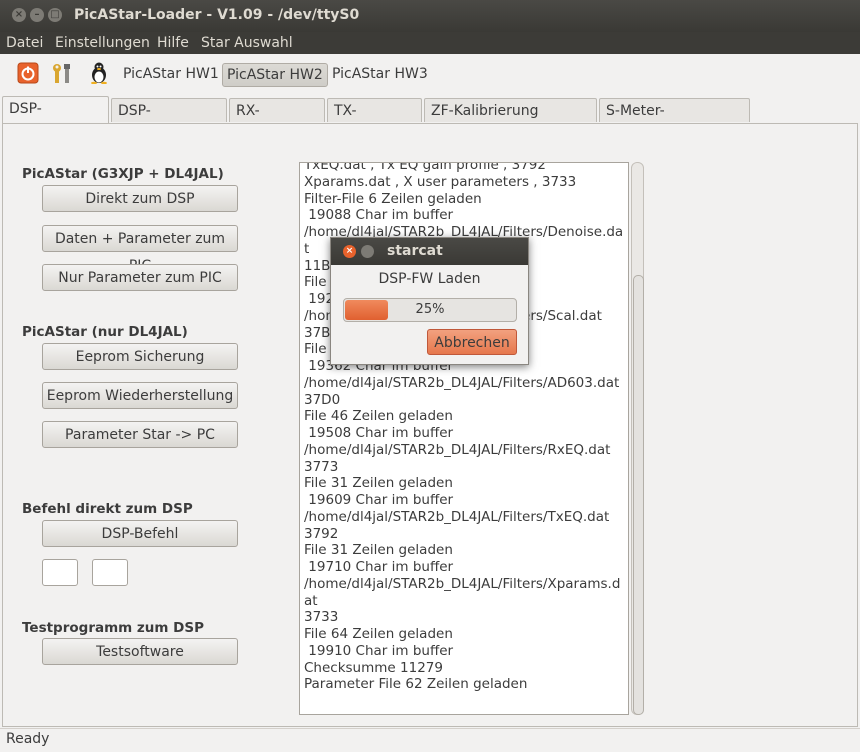 This screenshot has width=860, height=752. I want to click on menu-datei: Datei, so click(24, 43).